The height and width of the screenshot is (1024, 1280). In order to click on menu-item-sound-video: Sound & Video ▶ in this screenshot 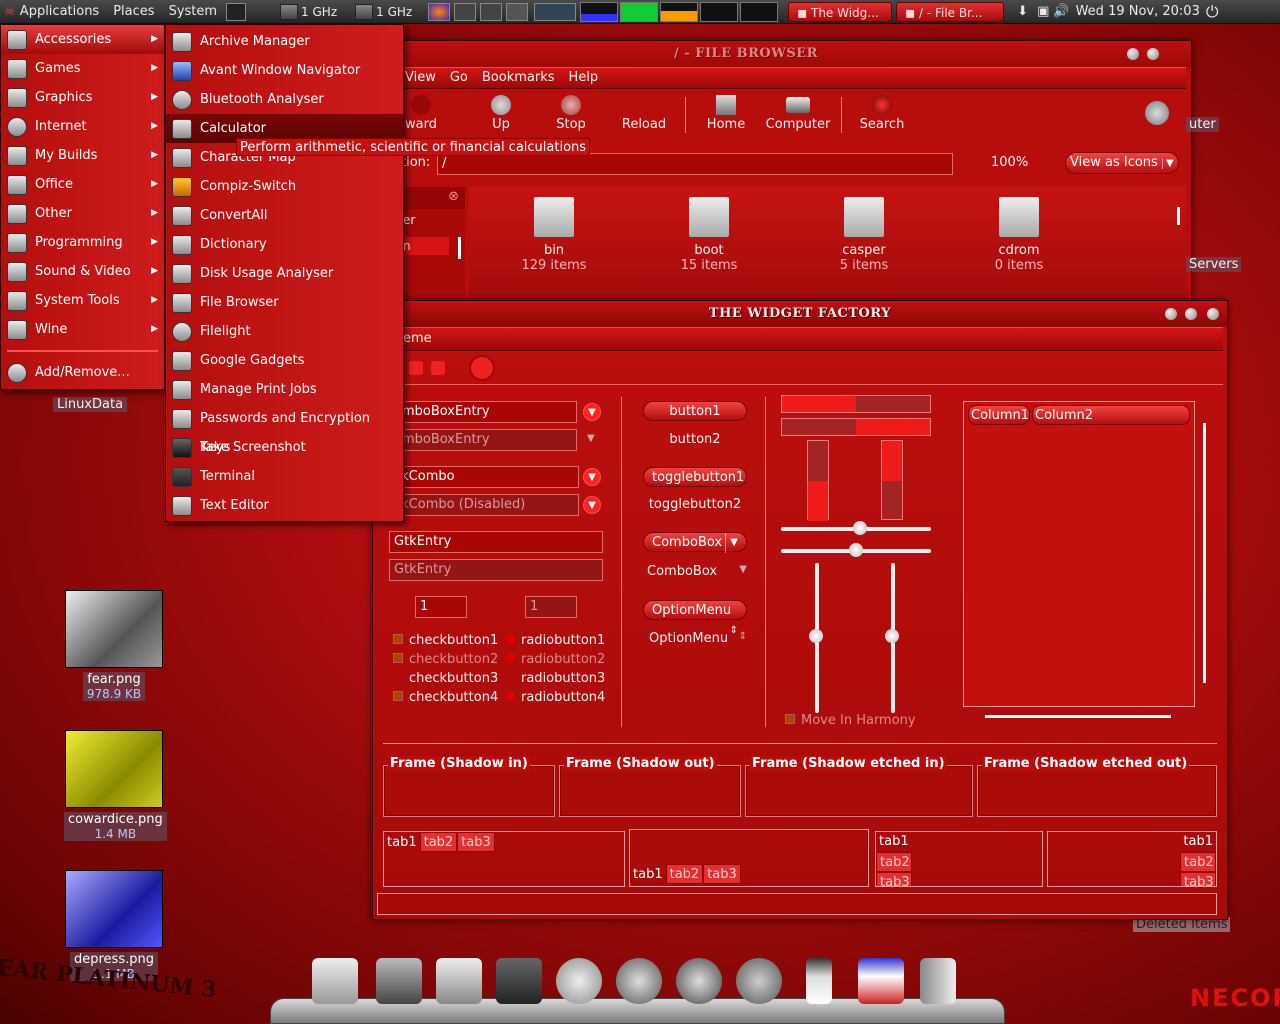, I will do `click(82, 271)`.